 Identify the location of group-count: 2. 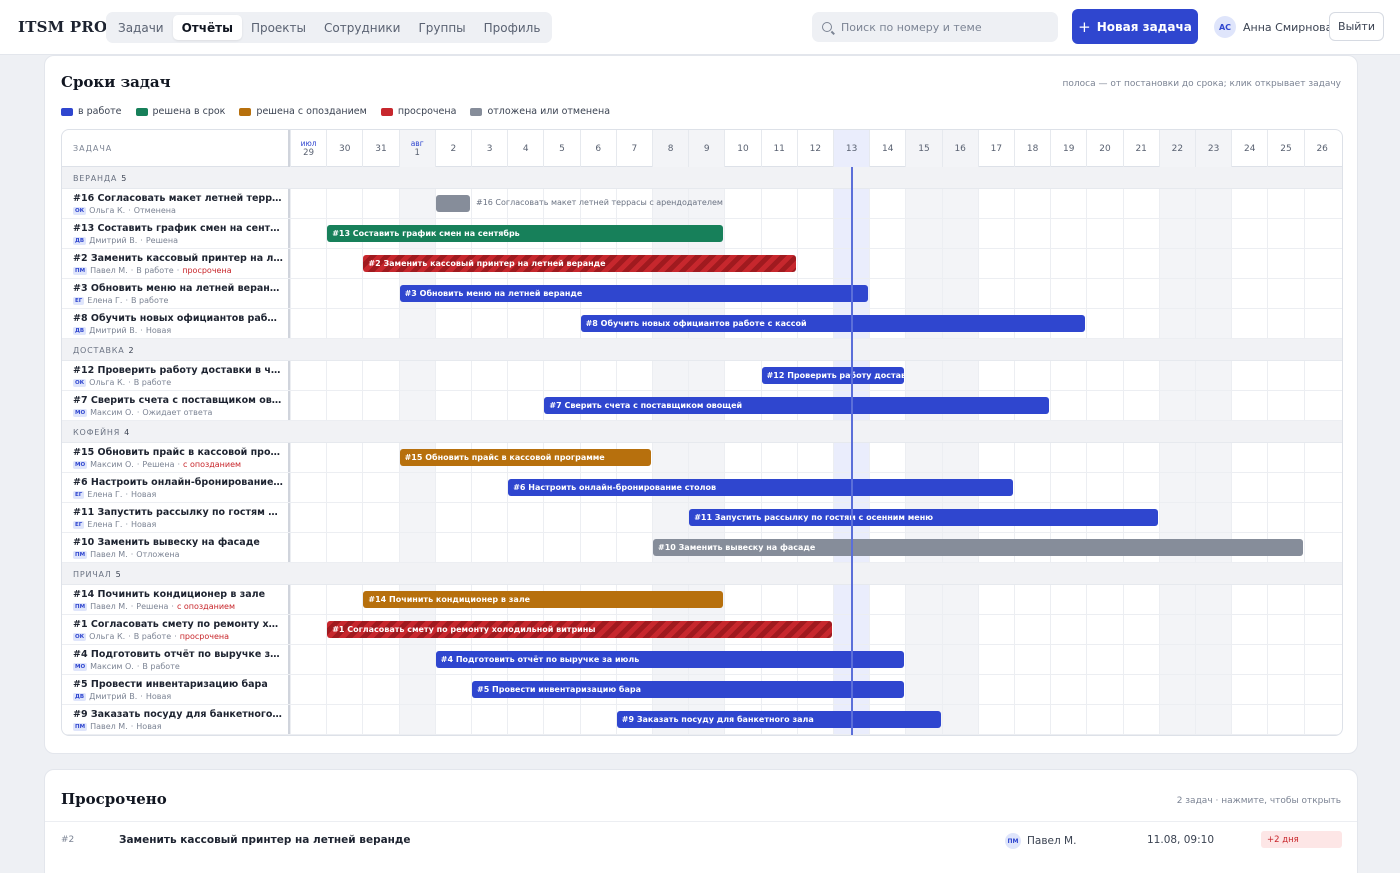
(131, 350).